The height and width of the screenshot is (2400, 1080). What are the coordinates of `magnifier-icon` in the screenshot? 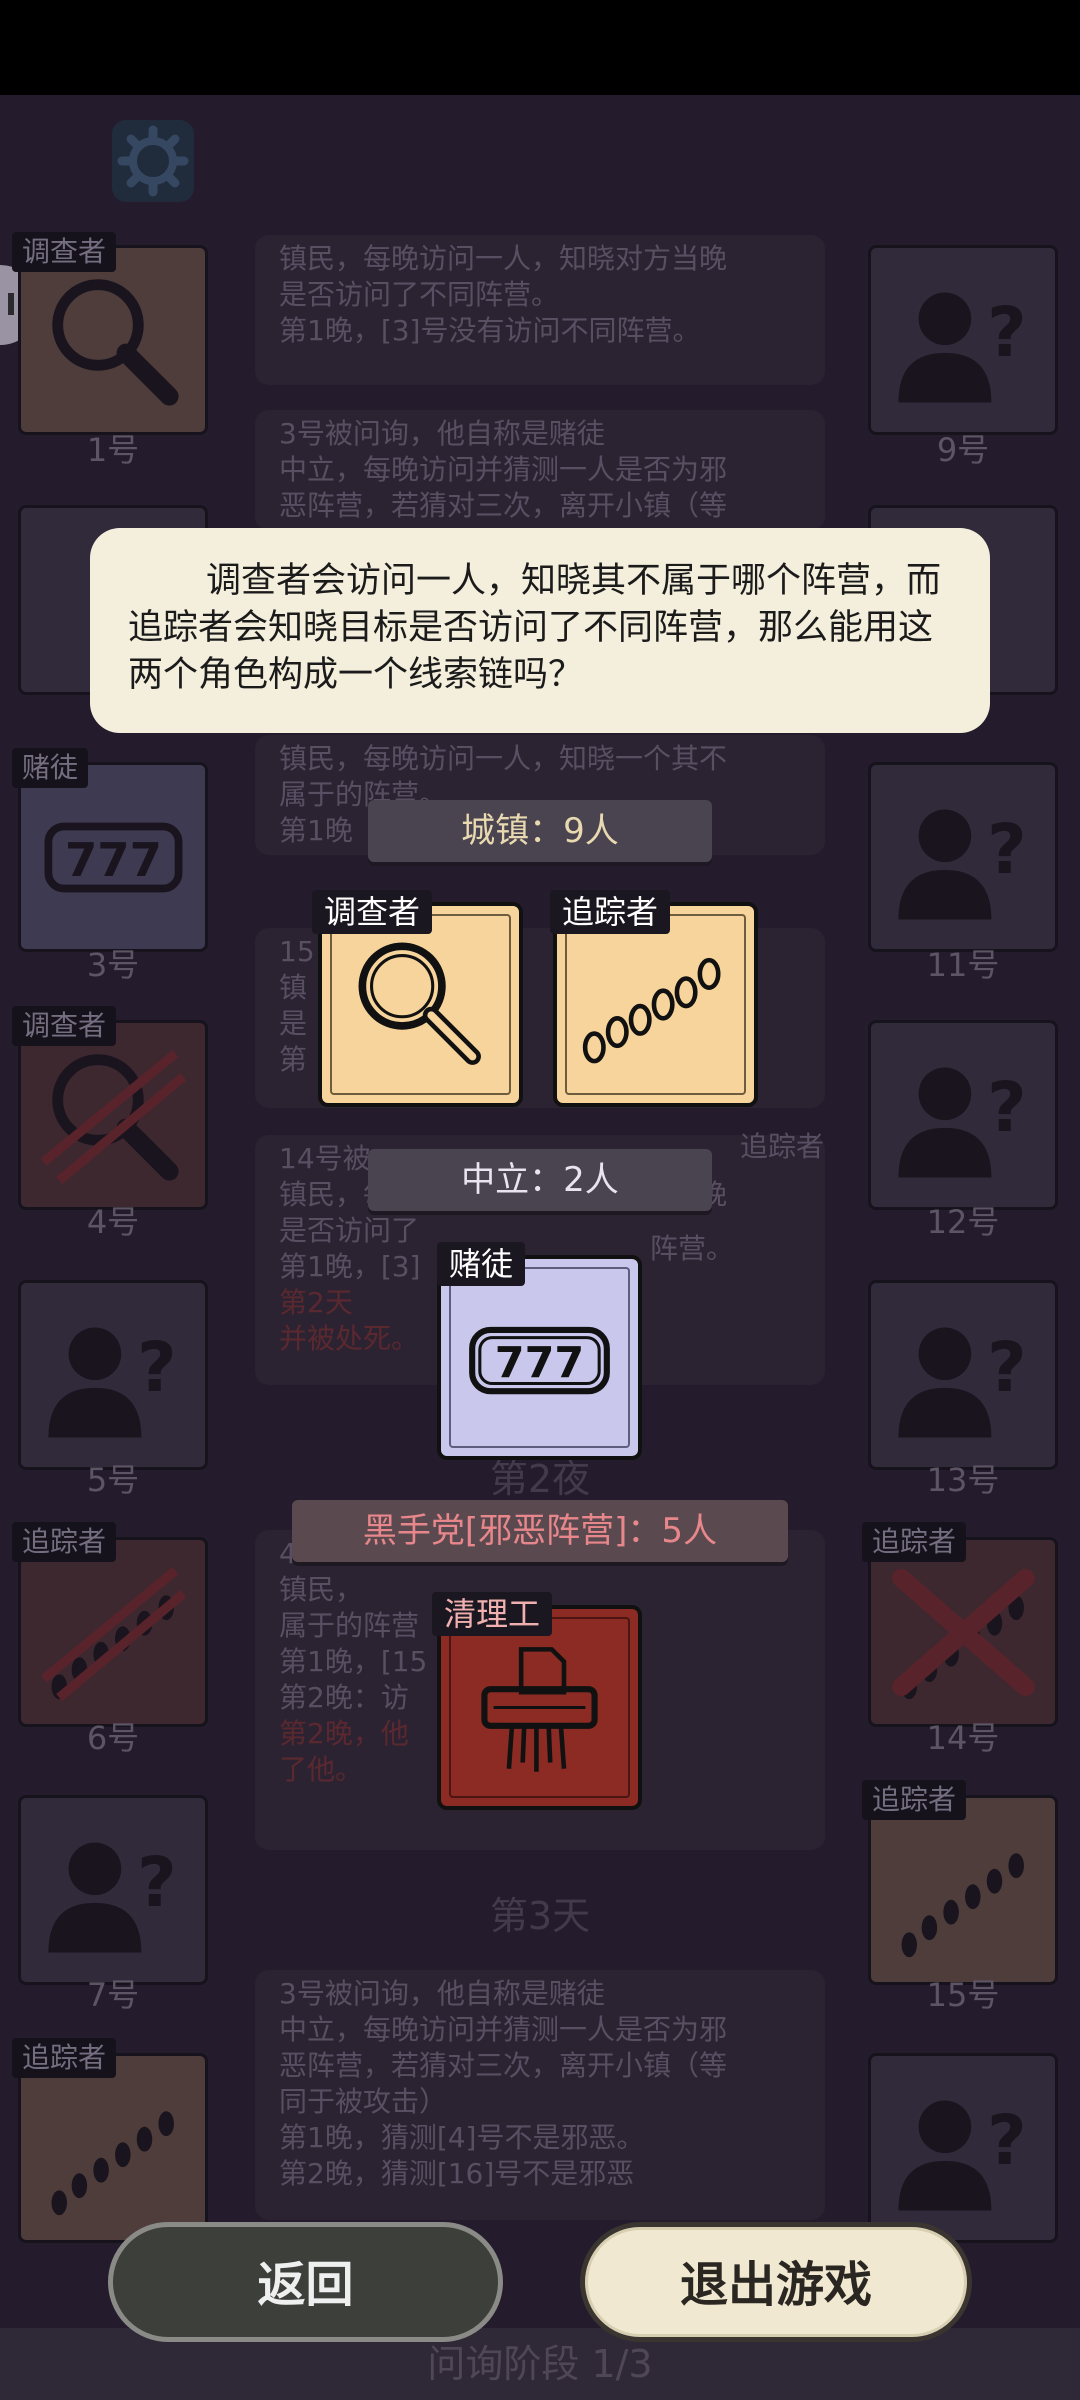 It's located at (419, 1003).